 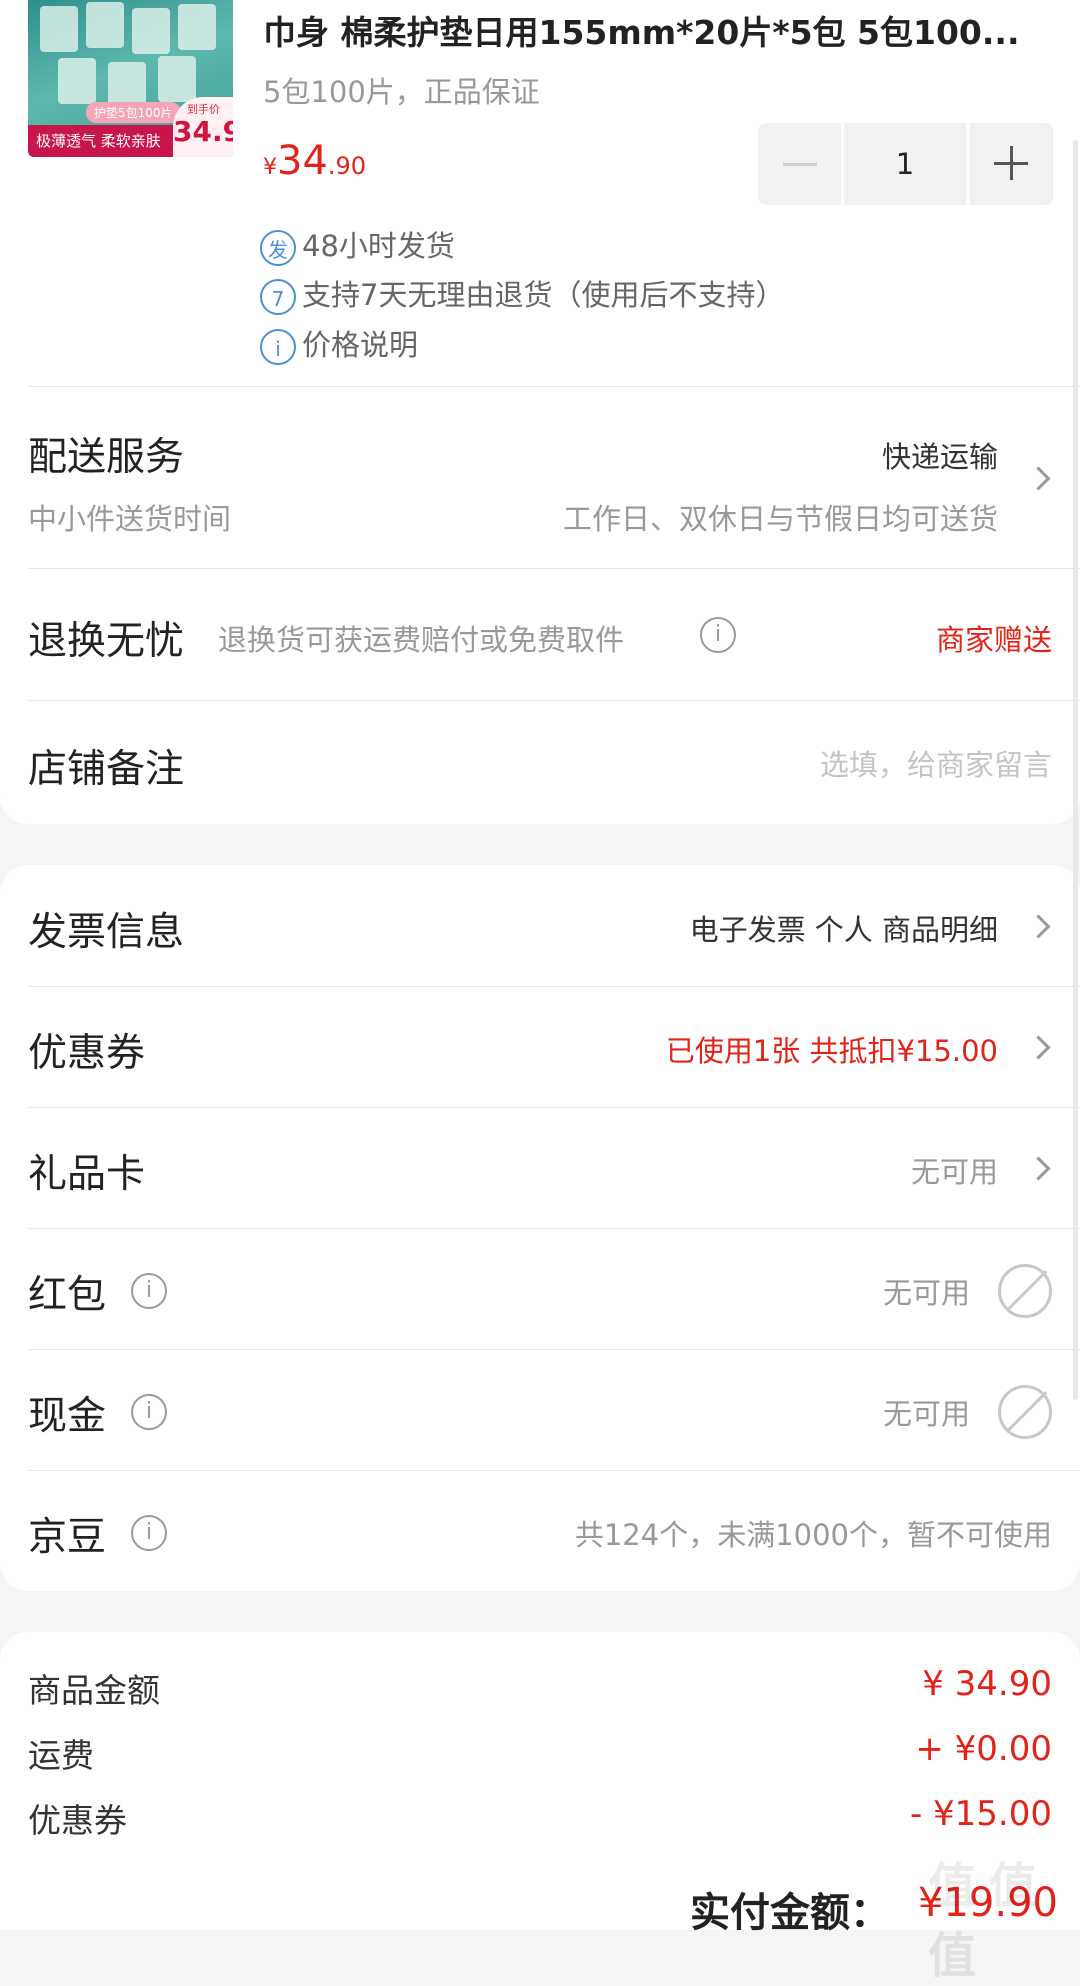 I want to click on summary-value: - ¥15.00, so click(x=980, y=1814).